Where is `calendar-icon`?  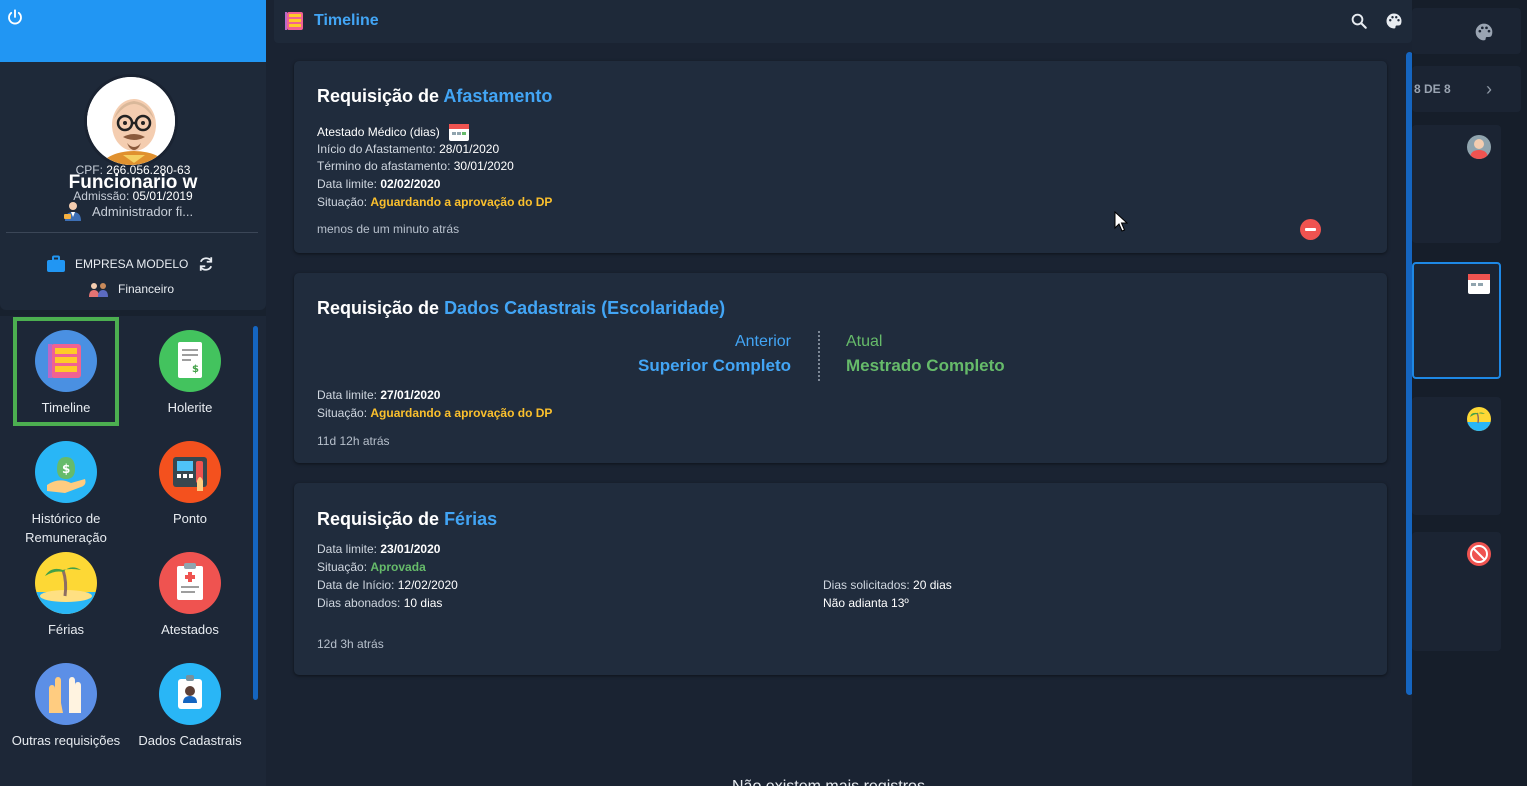
calendar-icon is located at coordinates (1479, 284).